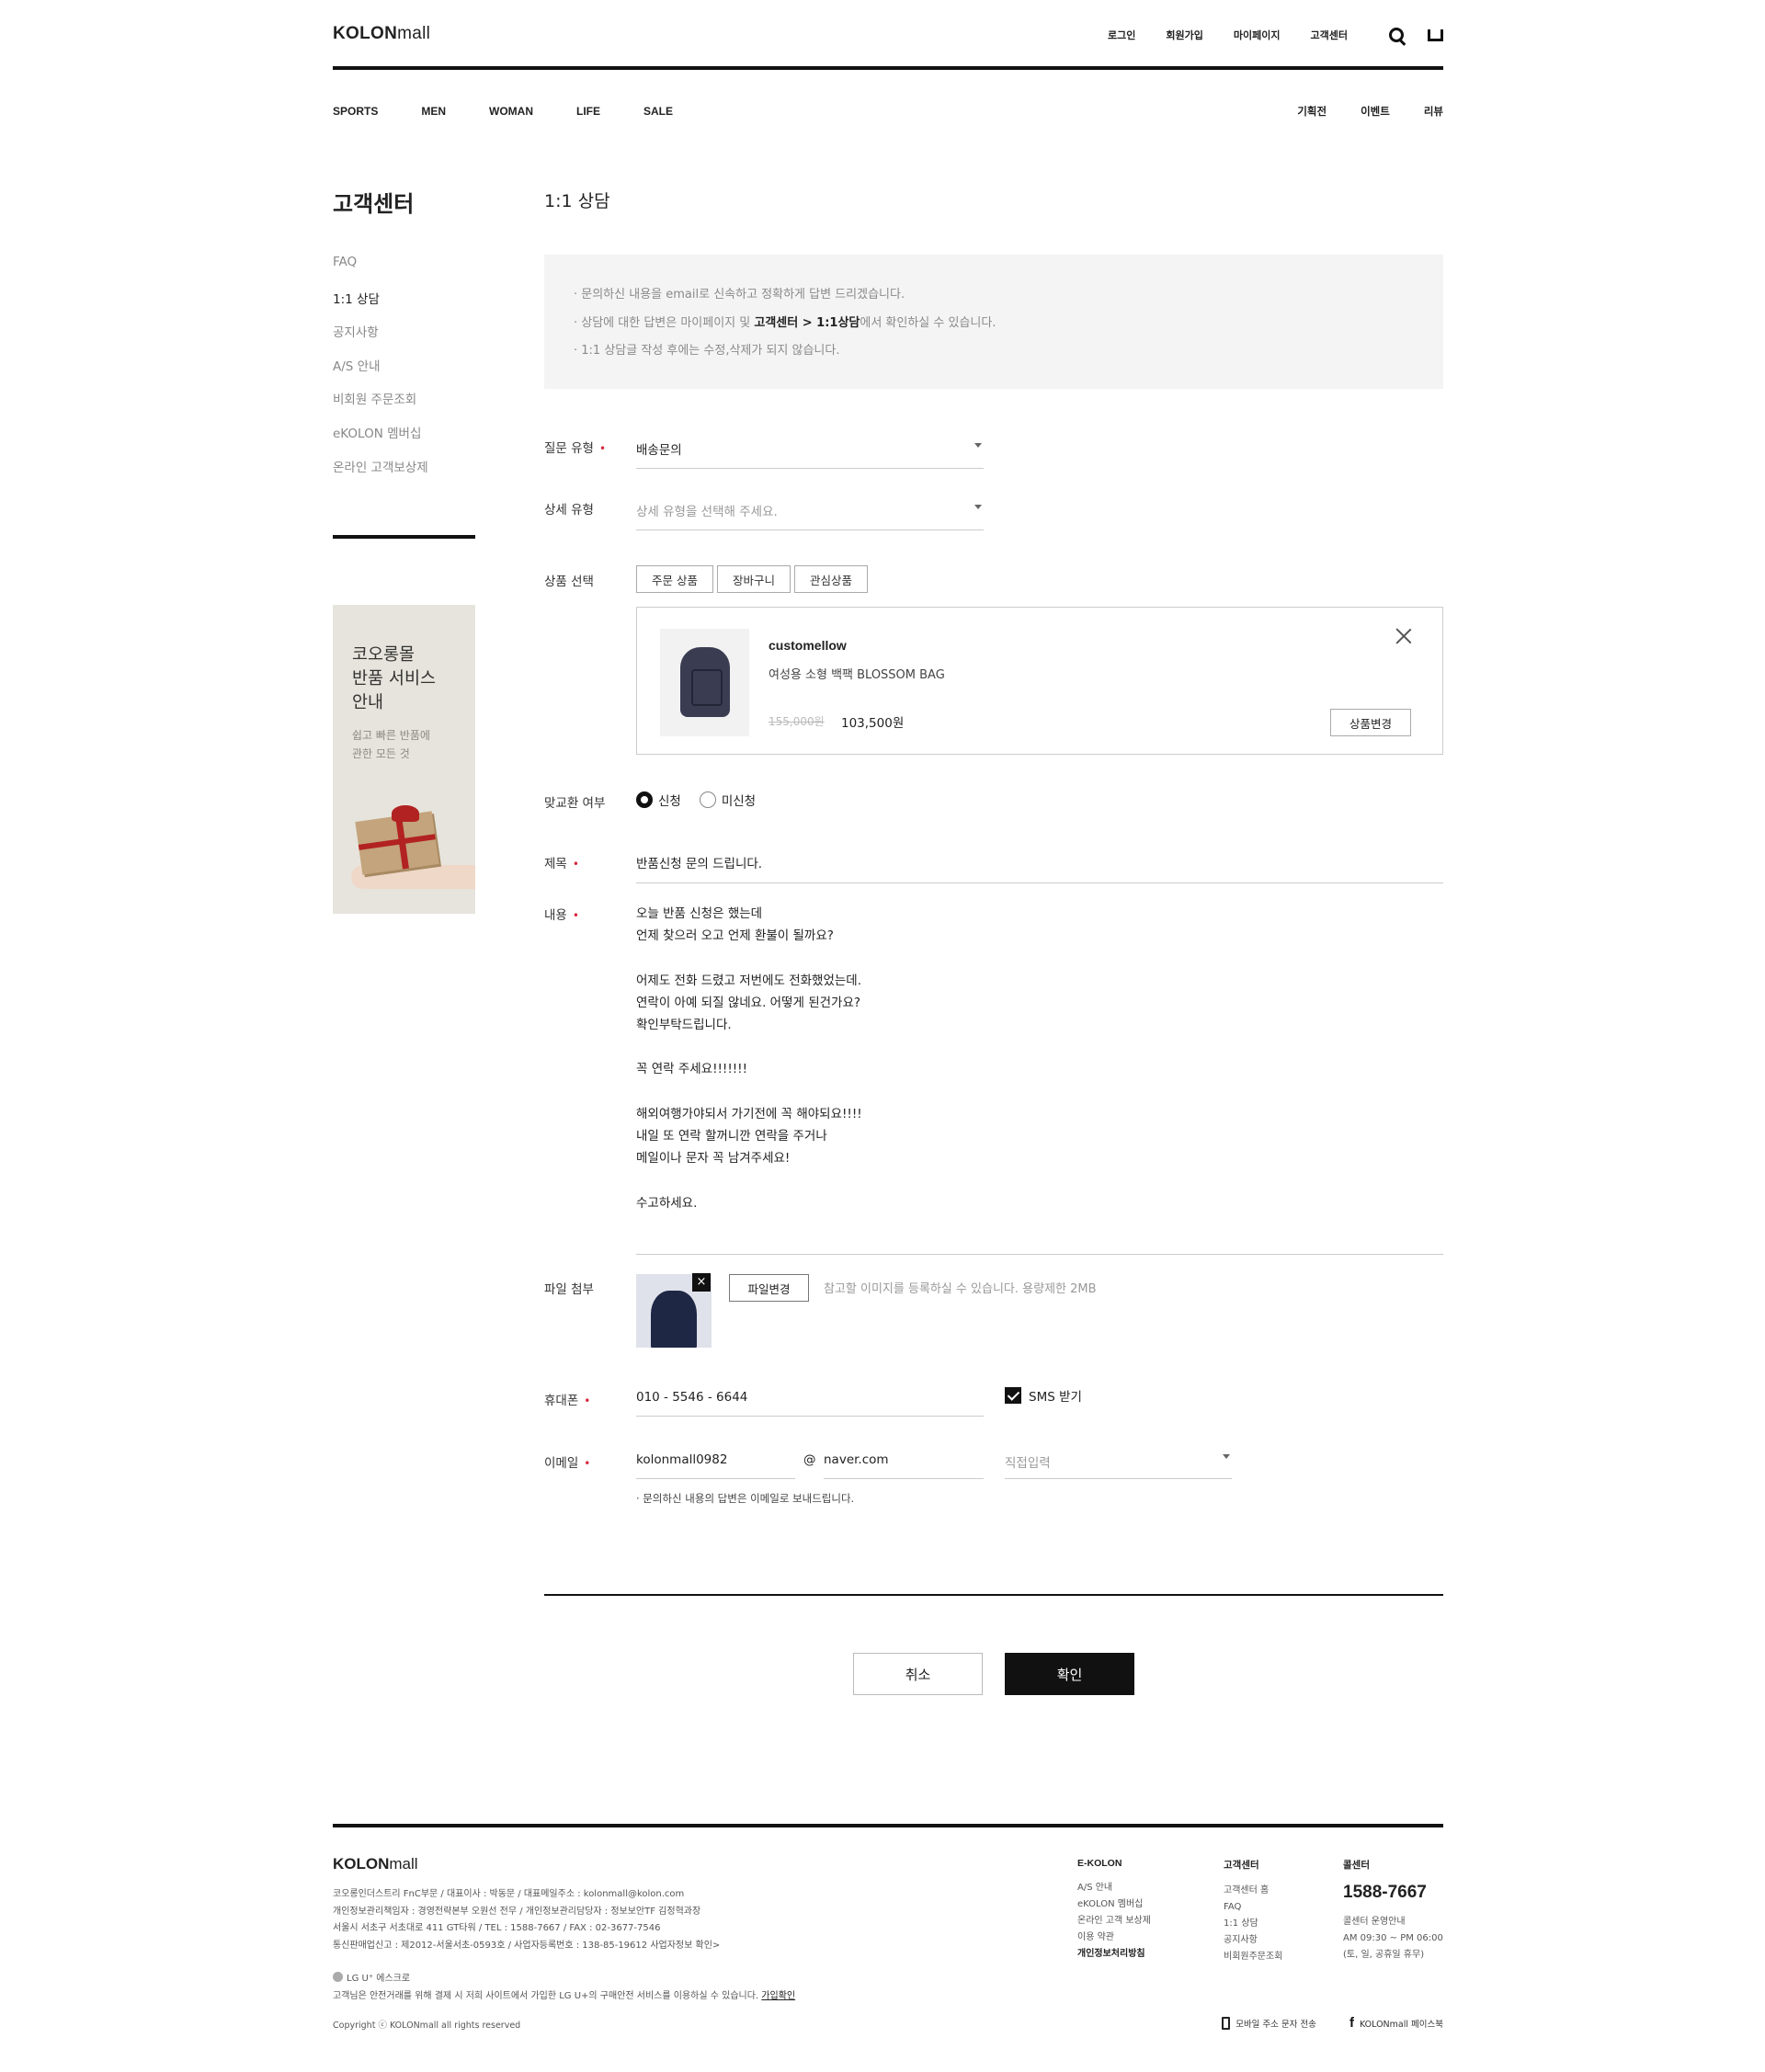  I want to click on mobile-sms-link: 모바일 주소 문자 전송, so click(1269, 2023).